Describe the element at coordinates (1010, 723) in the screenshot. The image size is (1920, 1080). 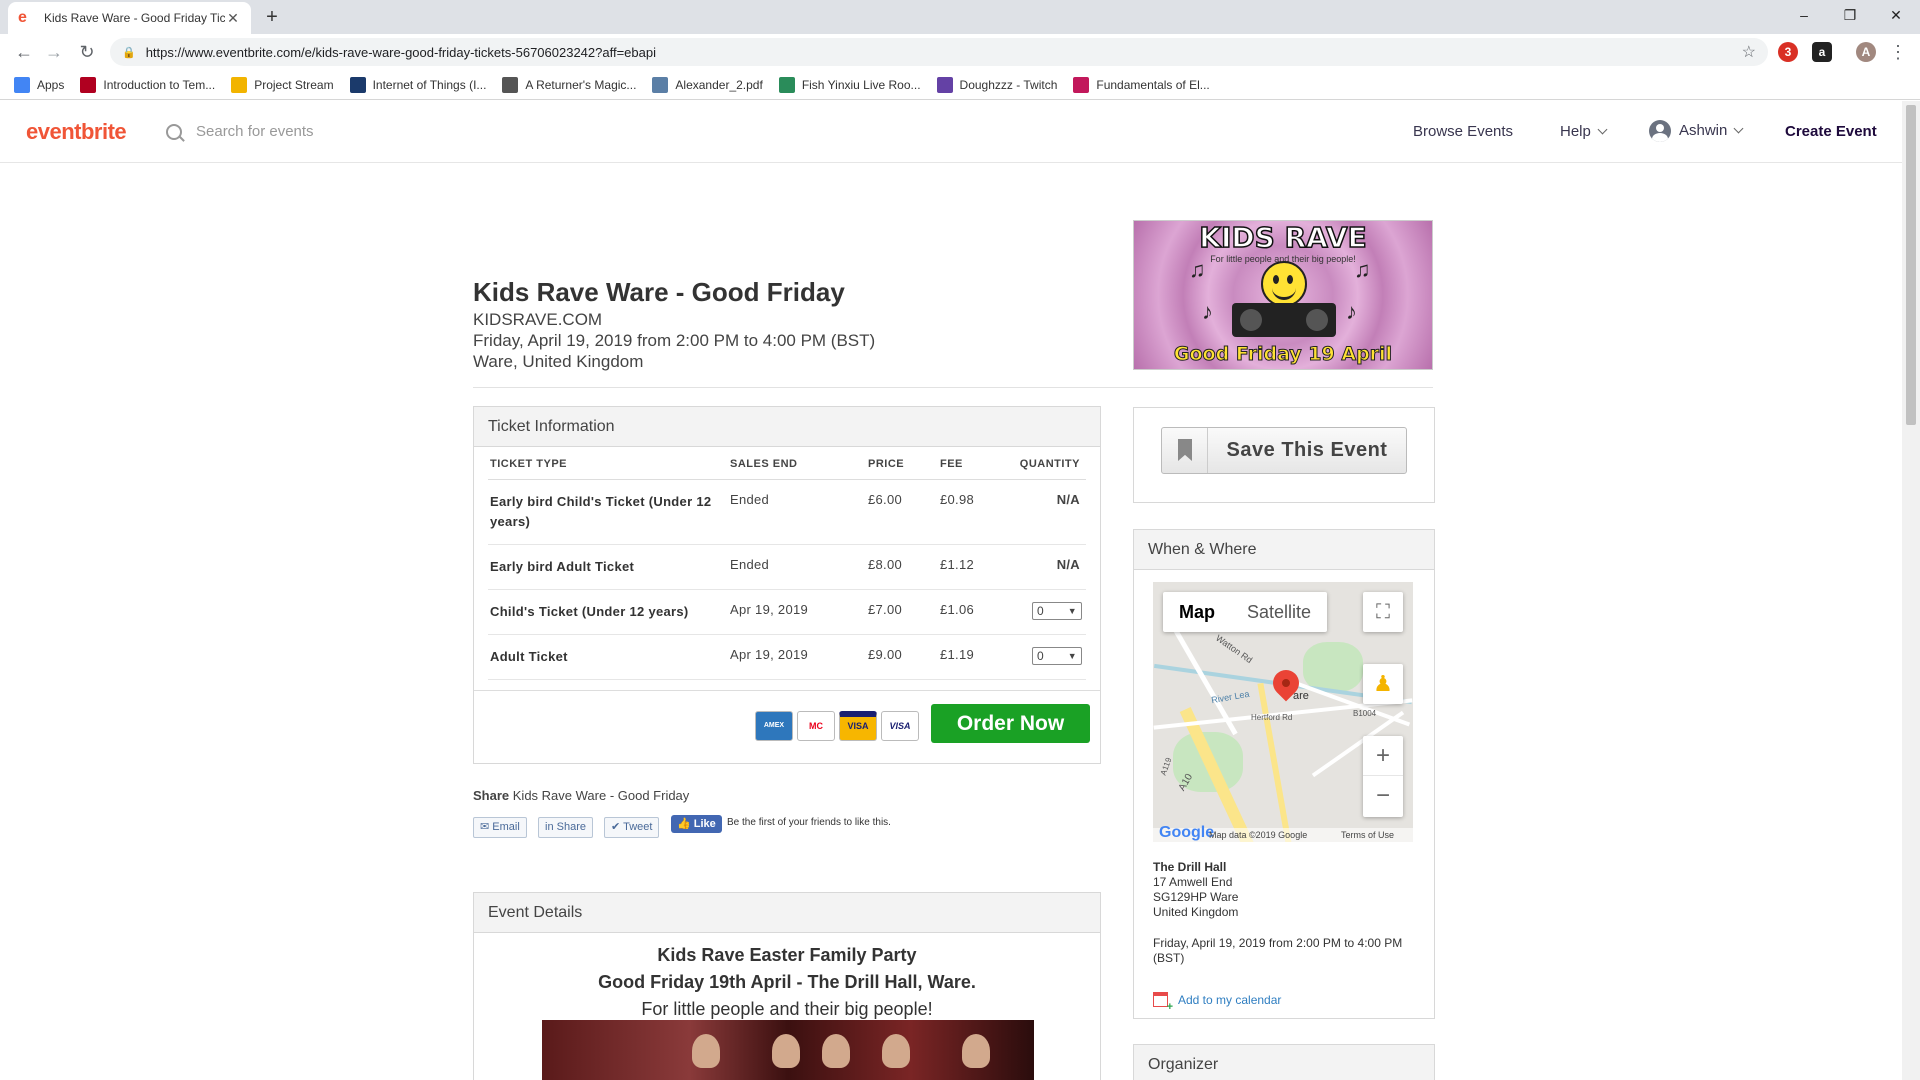
I see `order-now-button: Order Now` at that location.